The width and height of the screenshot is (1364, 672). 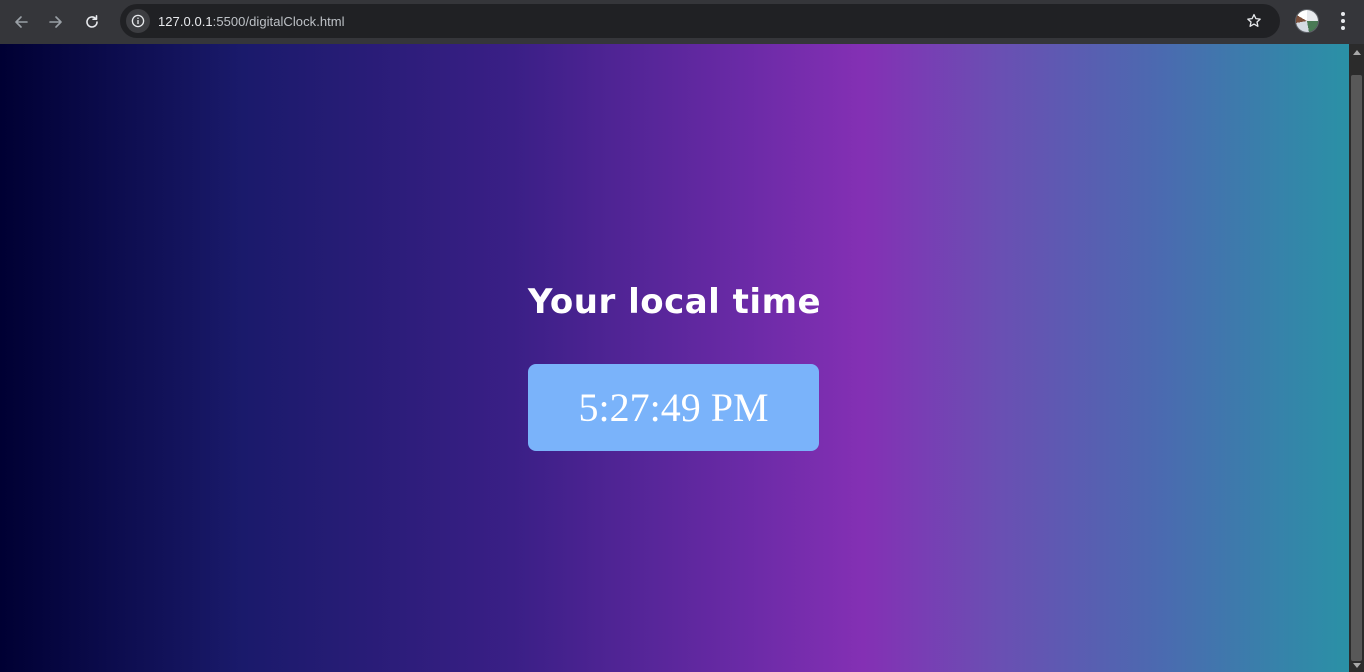 What do you see at coordinates (1307, 21) in the screenshot?
I see `avatar` at bounding box center [1307, 21].